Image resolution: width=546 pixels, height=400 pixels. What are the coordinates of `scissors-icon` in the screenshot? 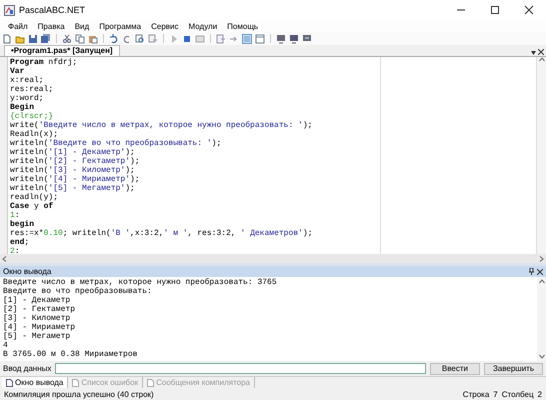 It's located at (67, 39).